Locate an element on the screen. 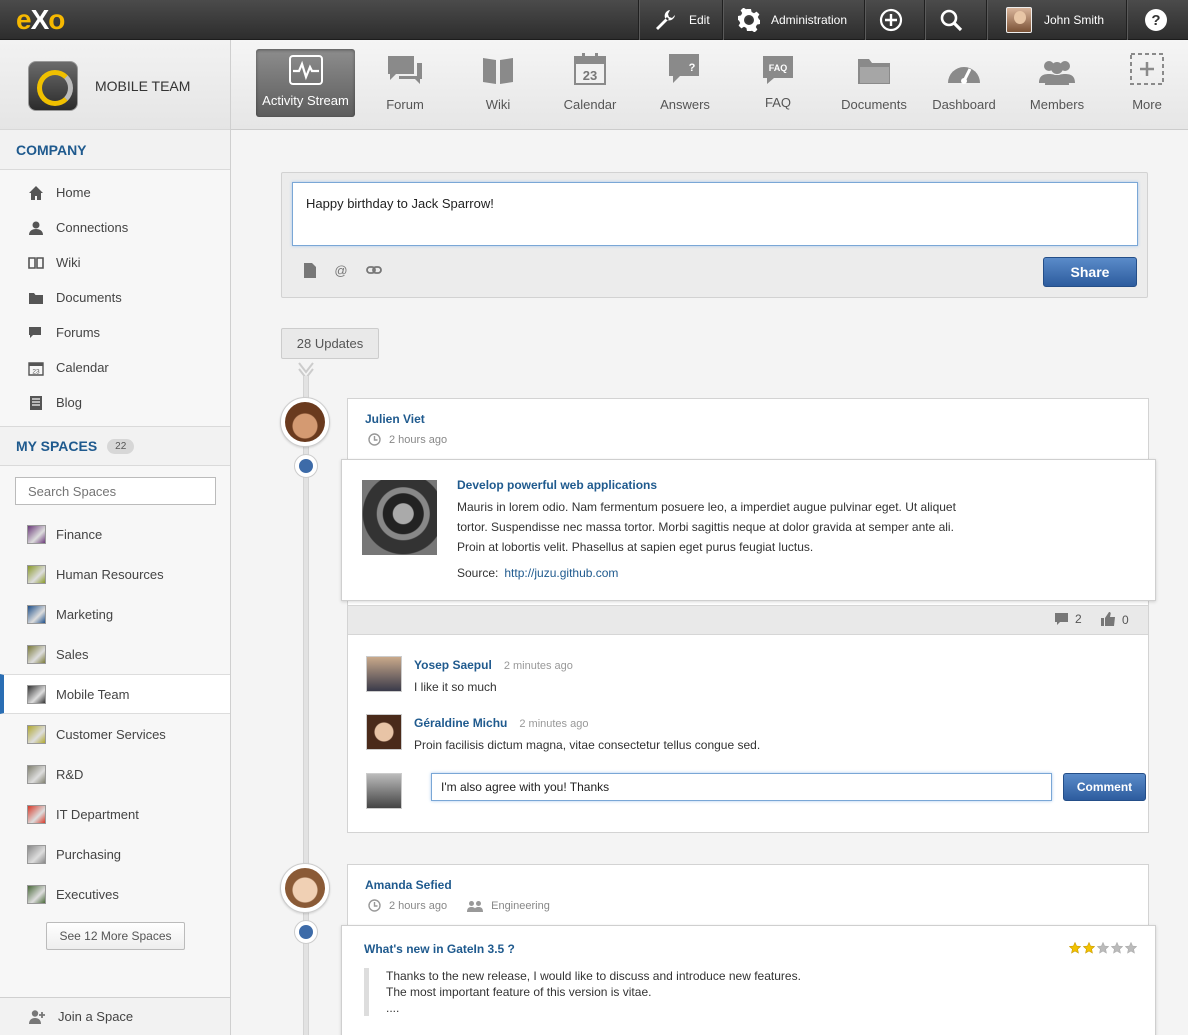 This screenshot has width=1188, height=1035. post-title: What's new in GateIn 3.5 ? is located at coordinates (439, 949).